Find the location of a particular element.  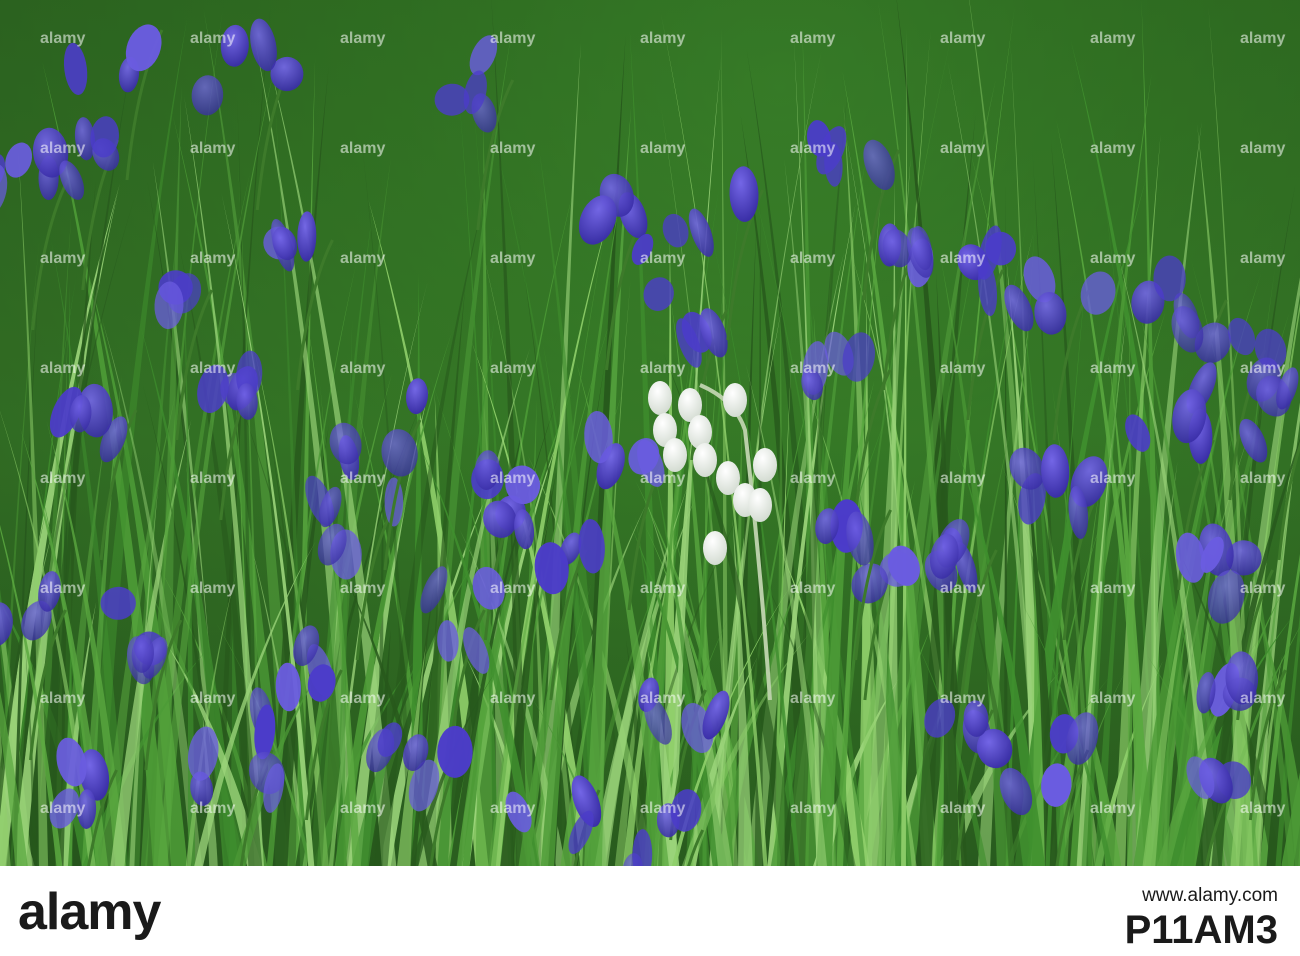

footer-info: www.alamy.com P11AM3 is located at coordinates (1201, 918).